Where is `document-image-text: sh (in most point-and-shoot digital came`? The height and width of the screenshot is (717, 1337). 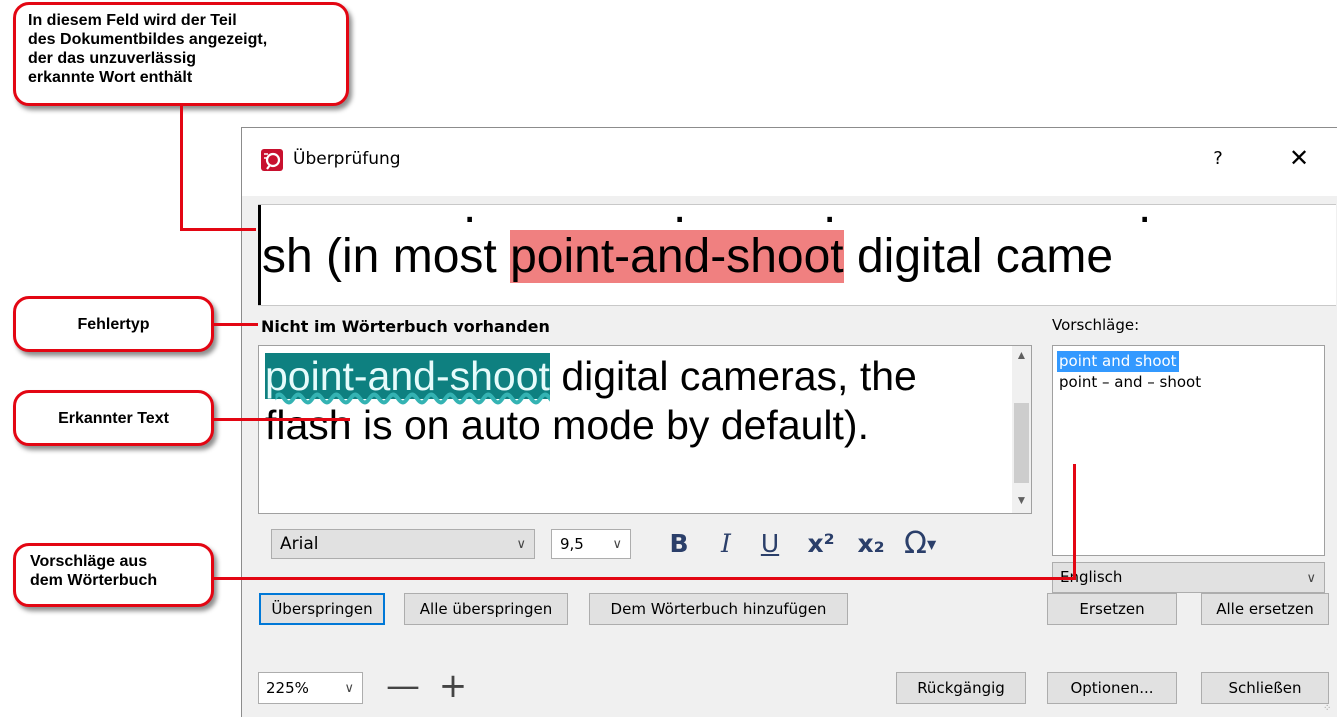 document-image-text: sh (in most point-and-shoot digital came is located at coordinates (688, 256).